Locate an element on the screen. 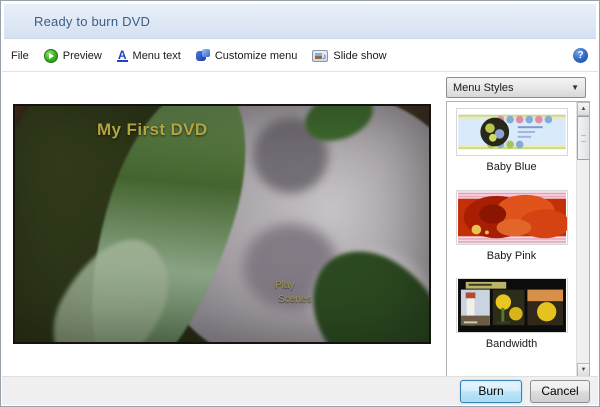 Image resolution: width=600 pixels, height=407 pixels. customize-menu-button: Customize menu is located at coordinates (247, 55).